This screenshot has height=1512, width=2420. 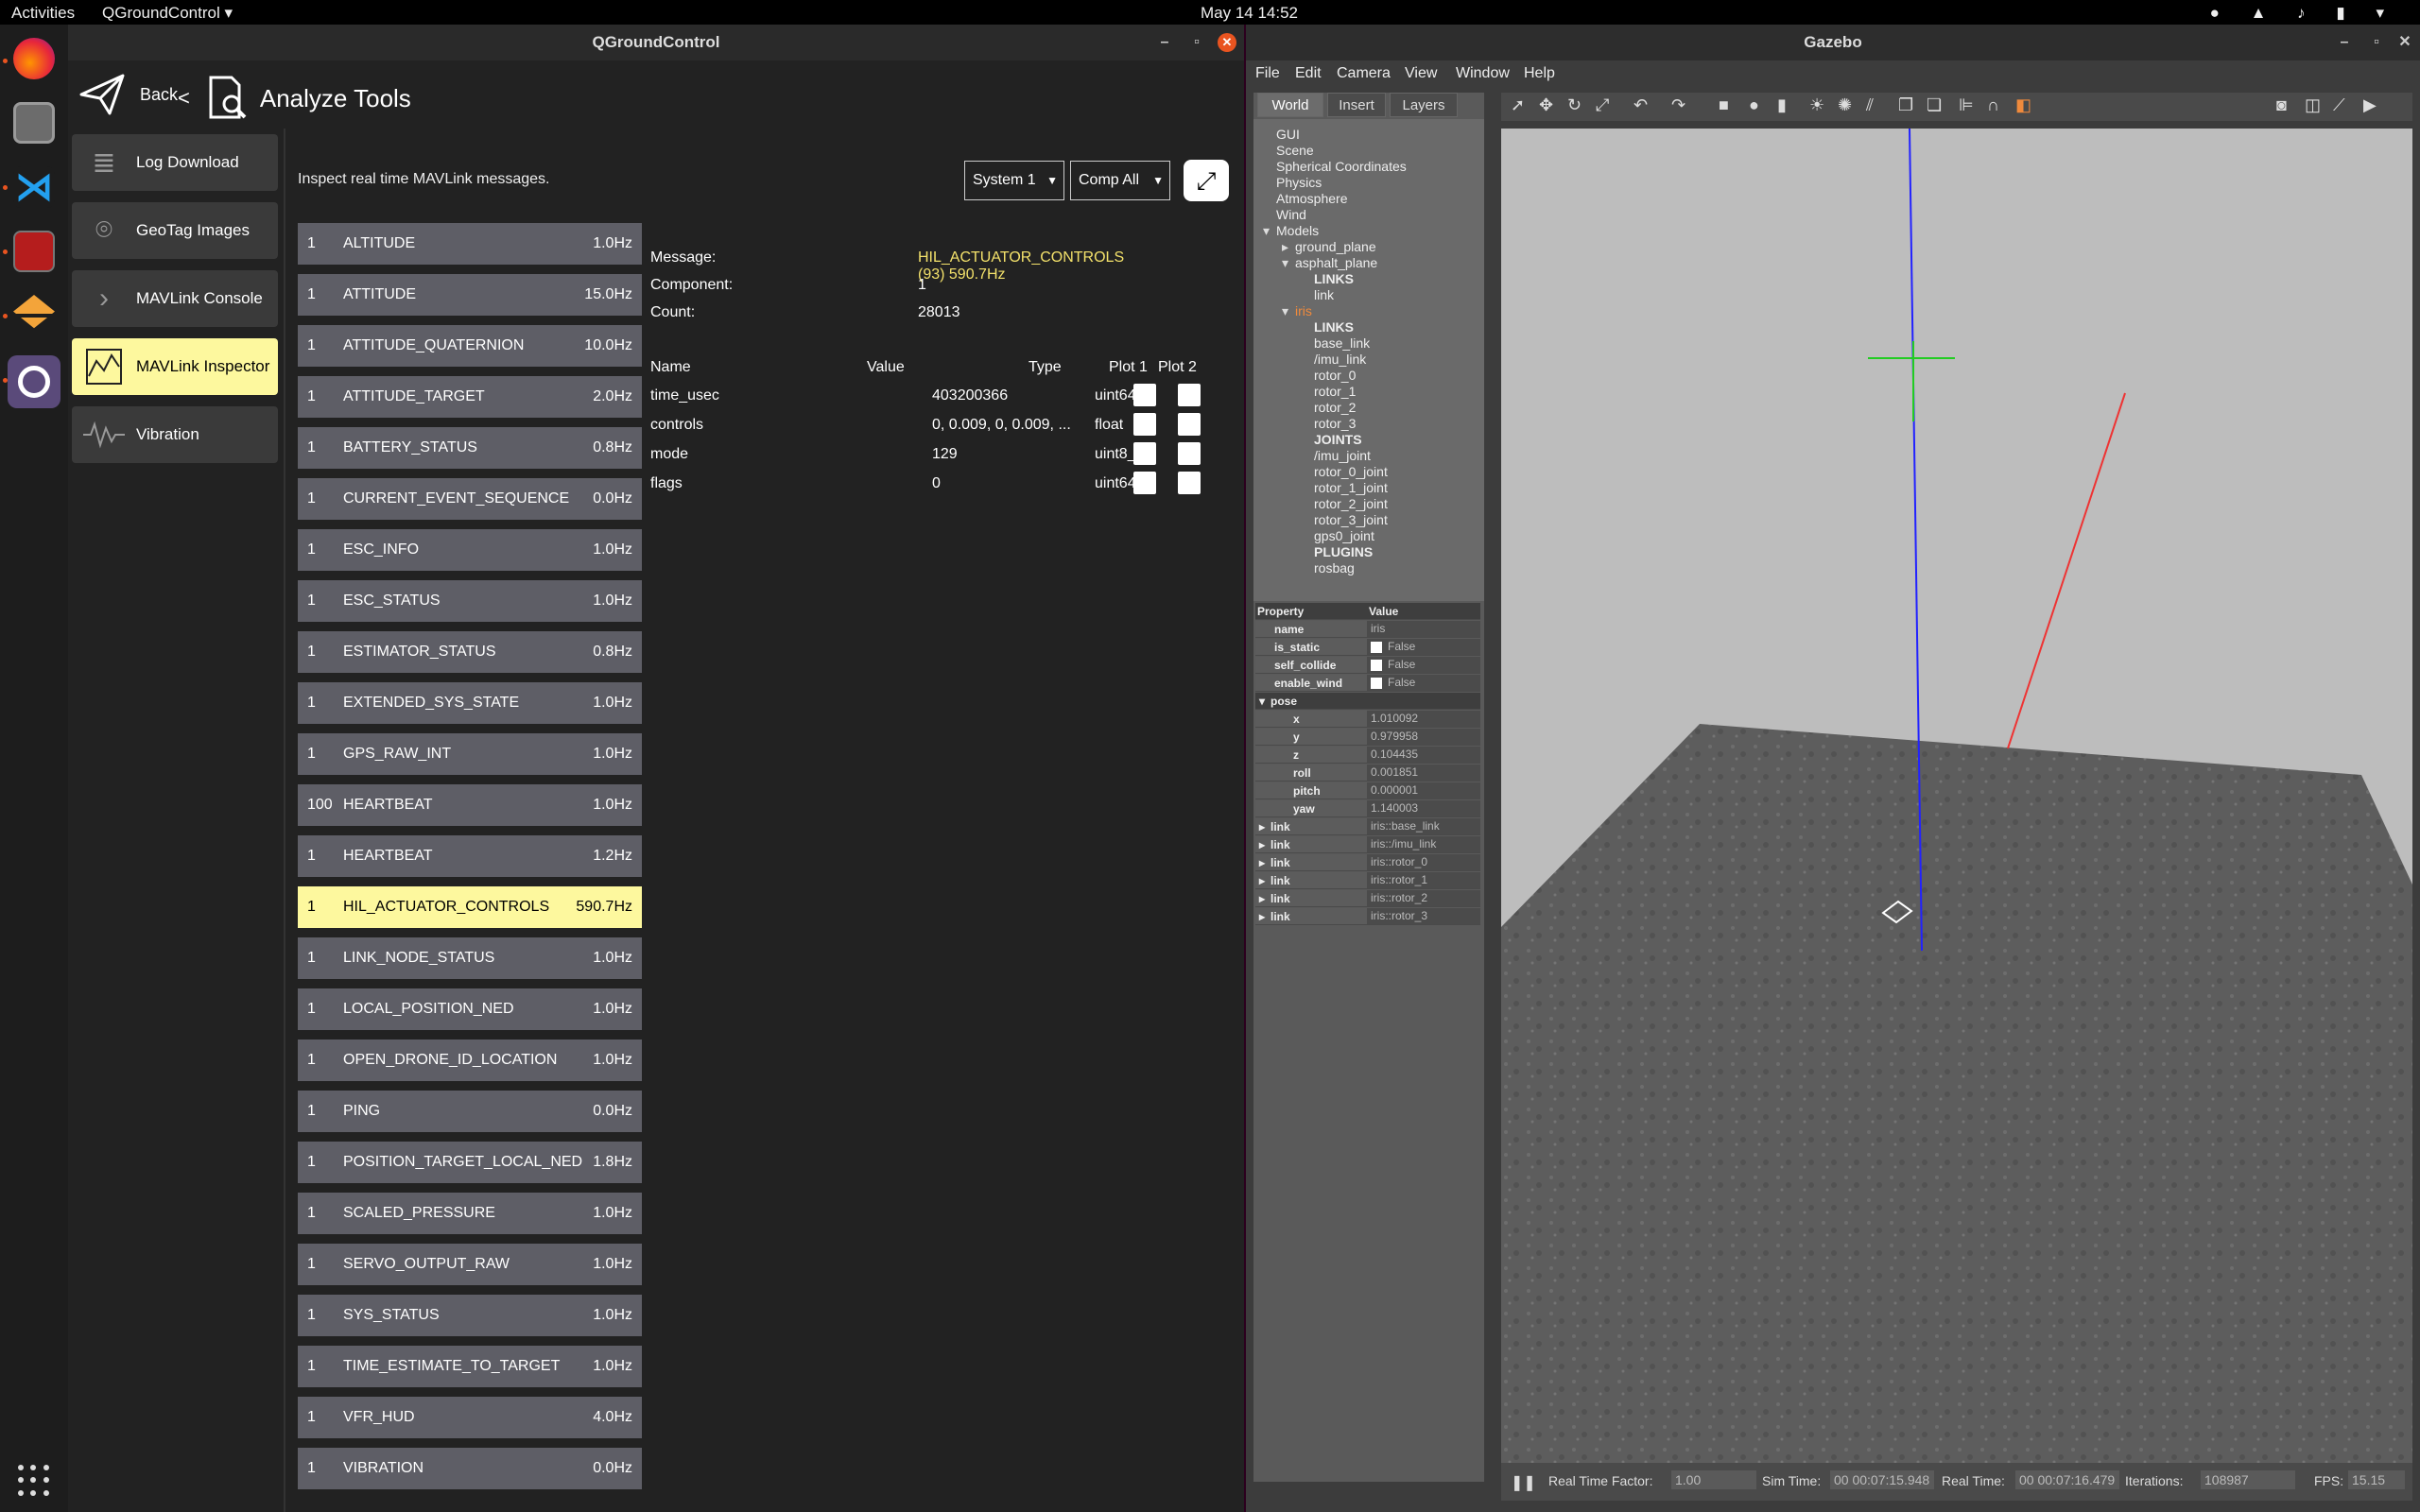 I want to click on property-value: iris, so click(x=1423, y=629).